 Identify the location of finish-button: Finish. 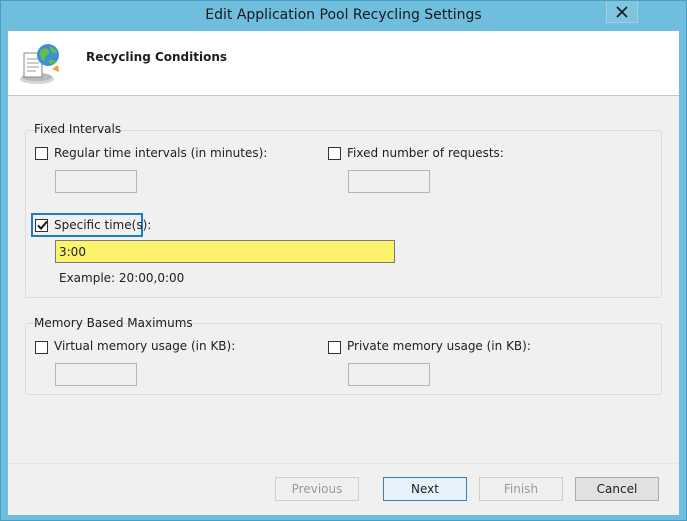
(521, 489).